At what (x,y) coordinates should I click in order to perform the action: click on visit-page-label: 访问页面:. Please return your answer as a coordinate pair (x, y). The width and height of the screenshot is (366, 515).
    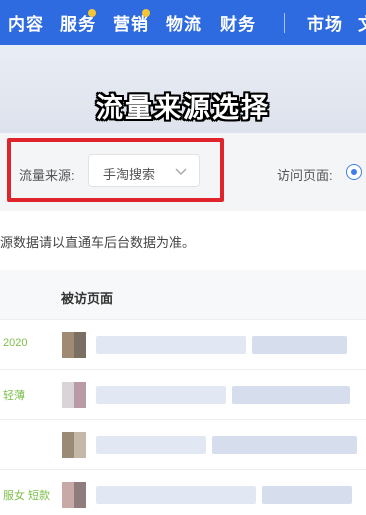
    Looking at the image, I should click on (305, 175).